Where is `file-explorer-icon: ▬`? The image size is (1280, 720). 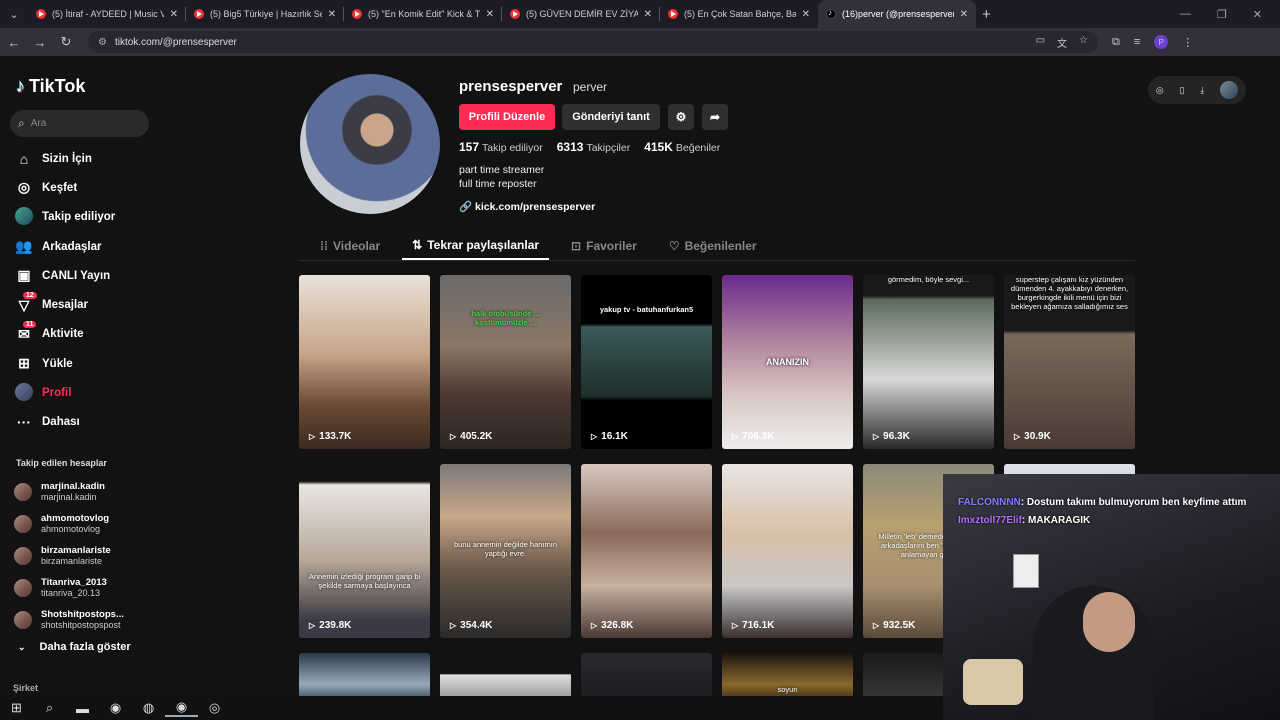
file-explorer-icon: ▬ is located at coordinates (82, 708).